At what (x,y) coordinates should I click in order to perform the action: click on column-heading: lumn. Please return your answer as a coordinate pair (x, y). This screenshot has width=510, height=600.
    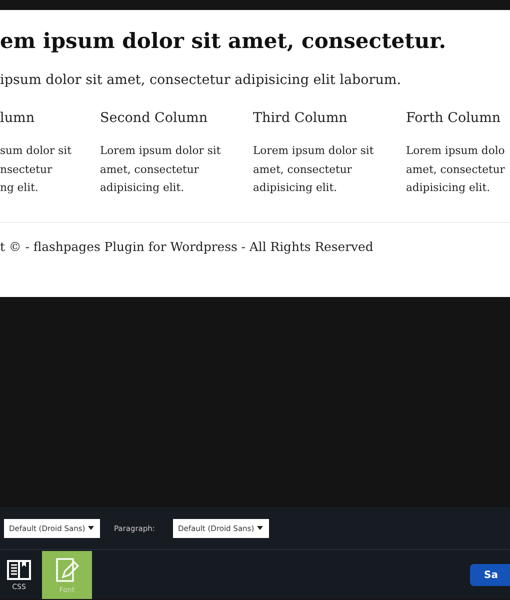
    Looking at the image, I should click on (18, 118).